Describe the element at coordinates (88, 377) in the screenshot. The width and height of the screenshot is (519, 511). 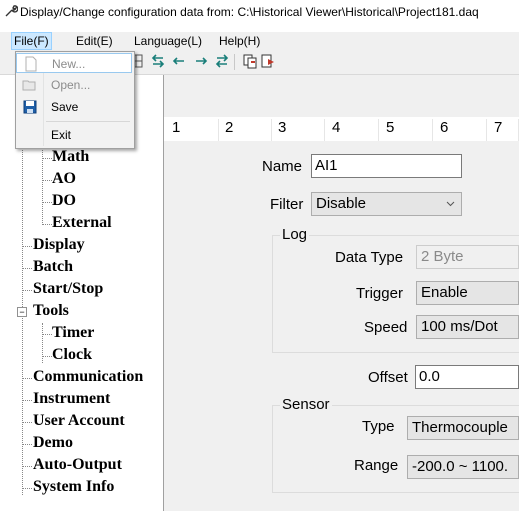
I see `tree-item-communication: Communication` at that location.